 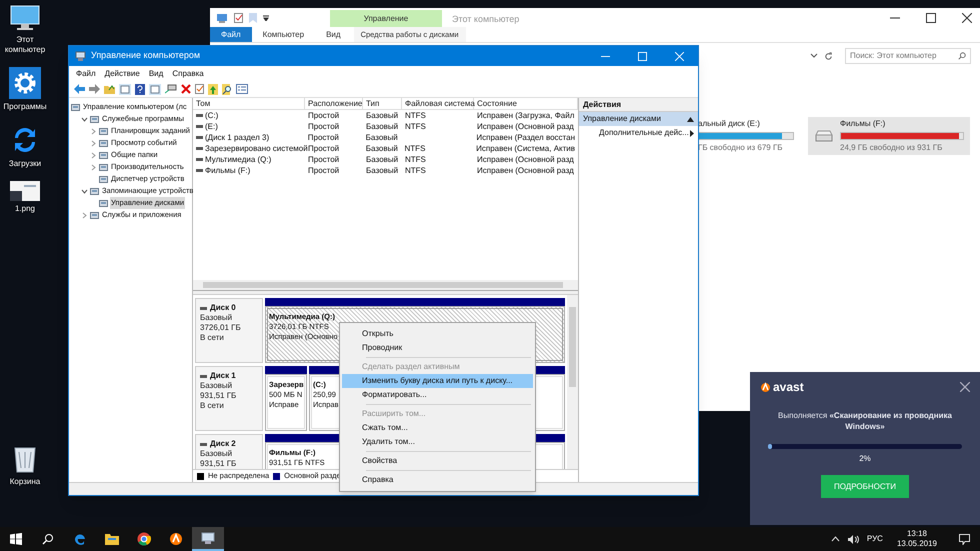 What do you see at coordinates (853, 539) in the screenshot?
I see `speaker-icon` at bounding box center [853, 539].